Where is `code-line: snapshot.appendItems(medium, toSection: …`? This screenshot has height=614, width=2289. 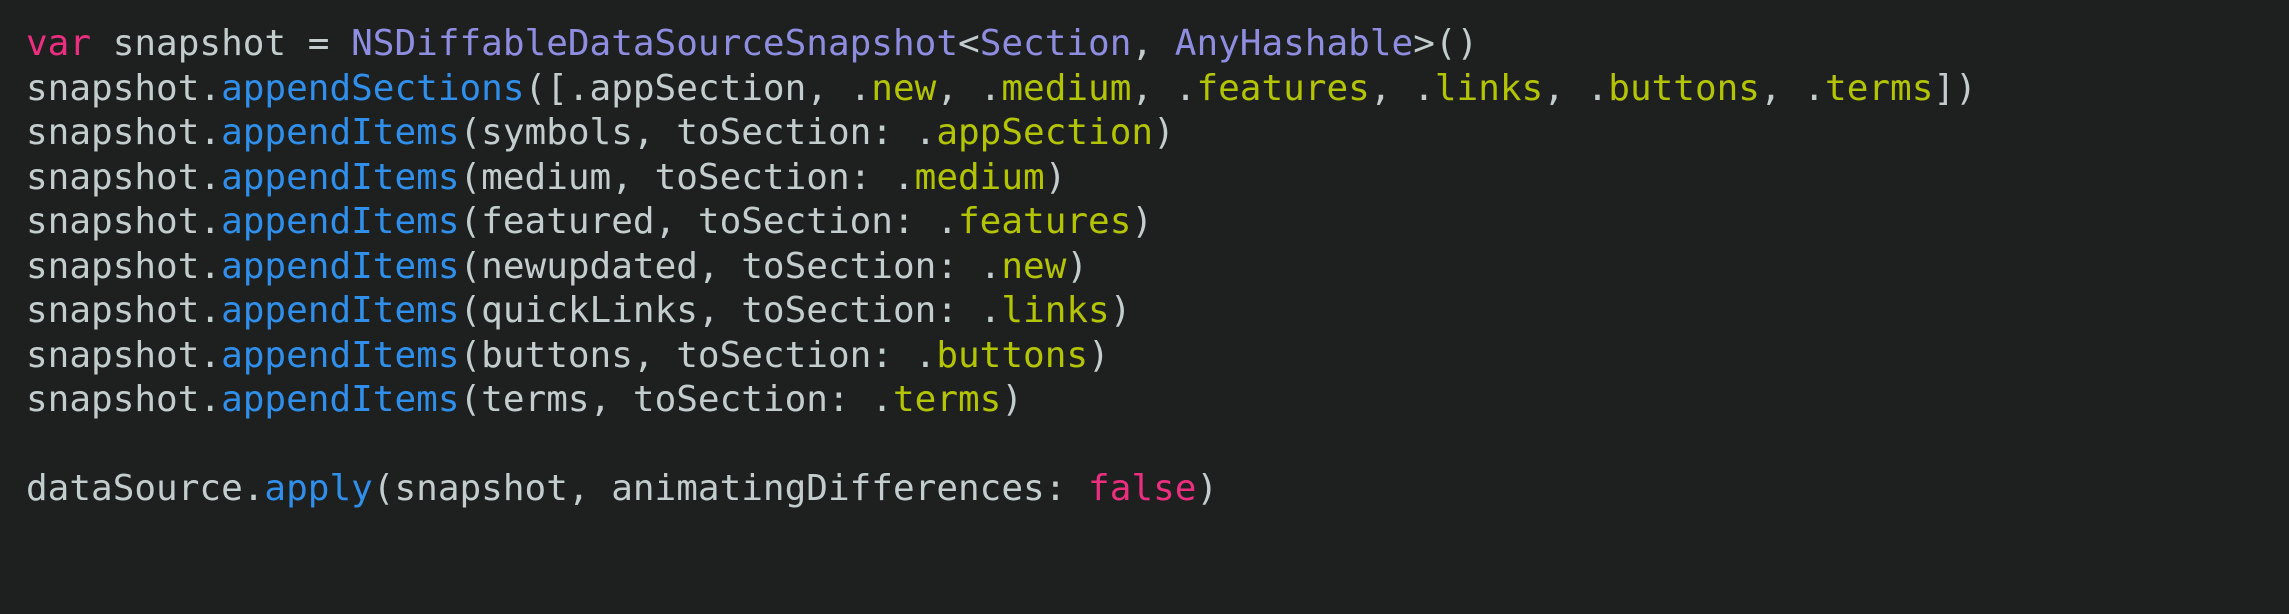
code-line: snapshot.appendItems(medium, toSection: … is located at coordinates (1157, 178).